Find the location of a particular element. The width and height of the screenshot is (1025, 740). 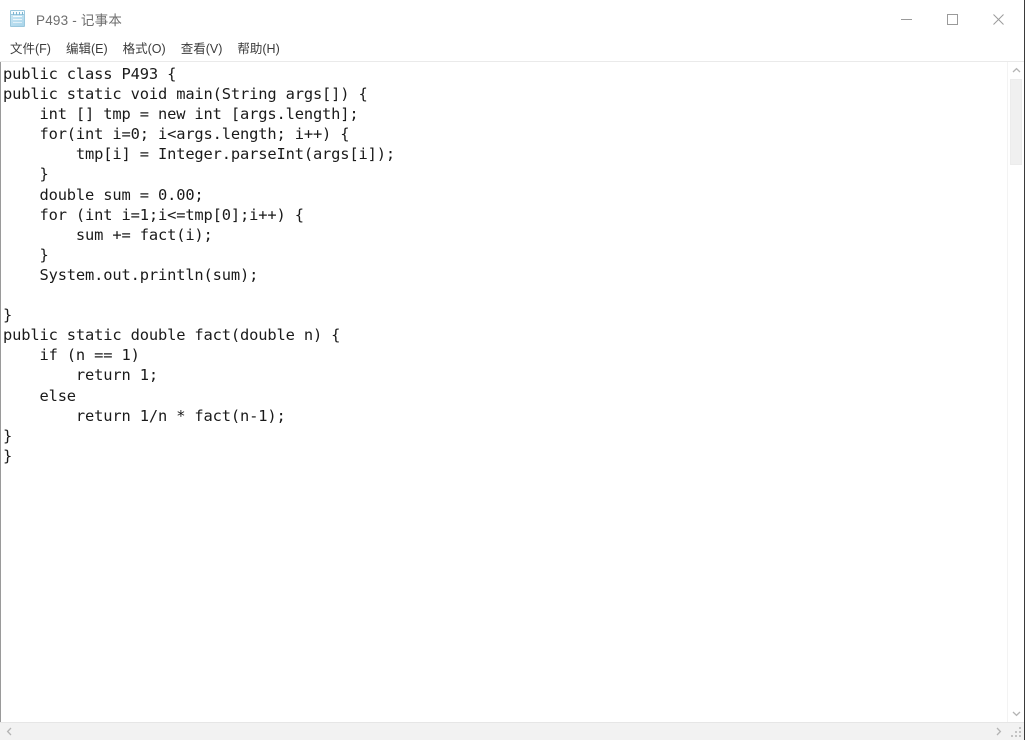

window-controls is located at coordinates (952, 19).